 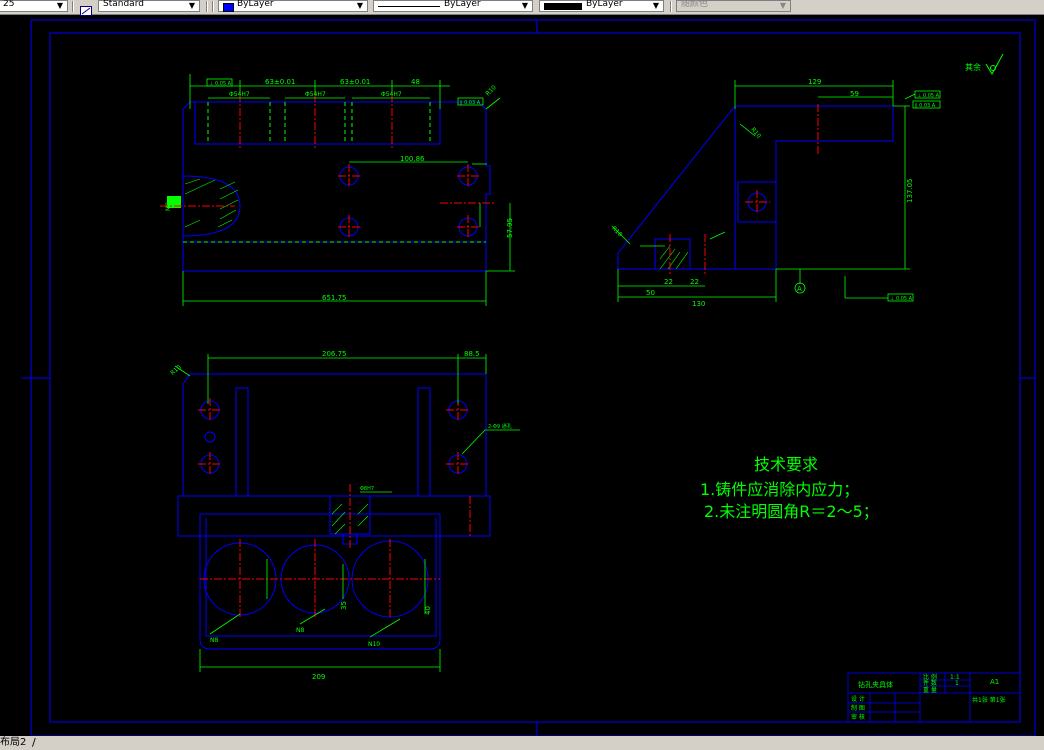 What do you see at coordinates (973, 67) in the screenshot?
I see `roughness-note: 其余` at bounding box center [973, 67].